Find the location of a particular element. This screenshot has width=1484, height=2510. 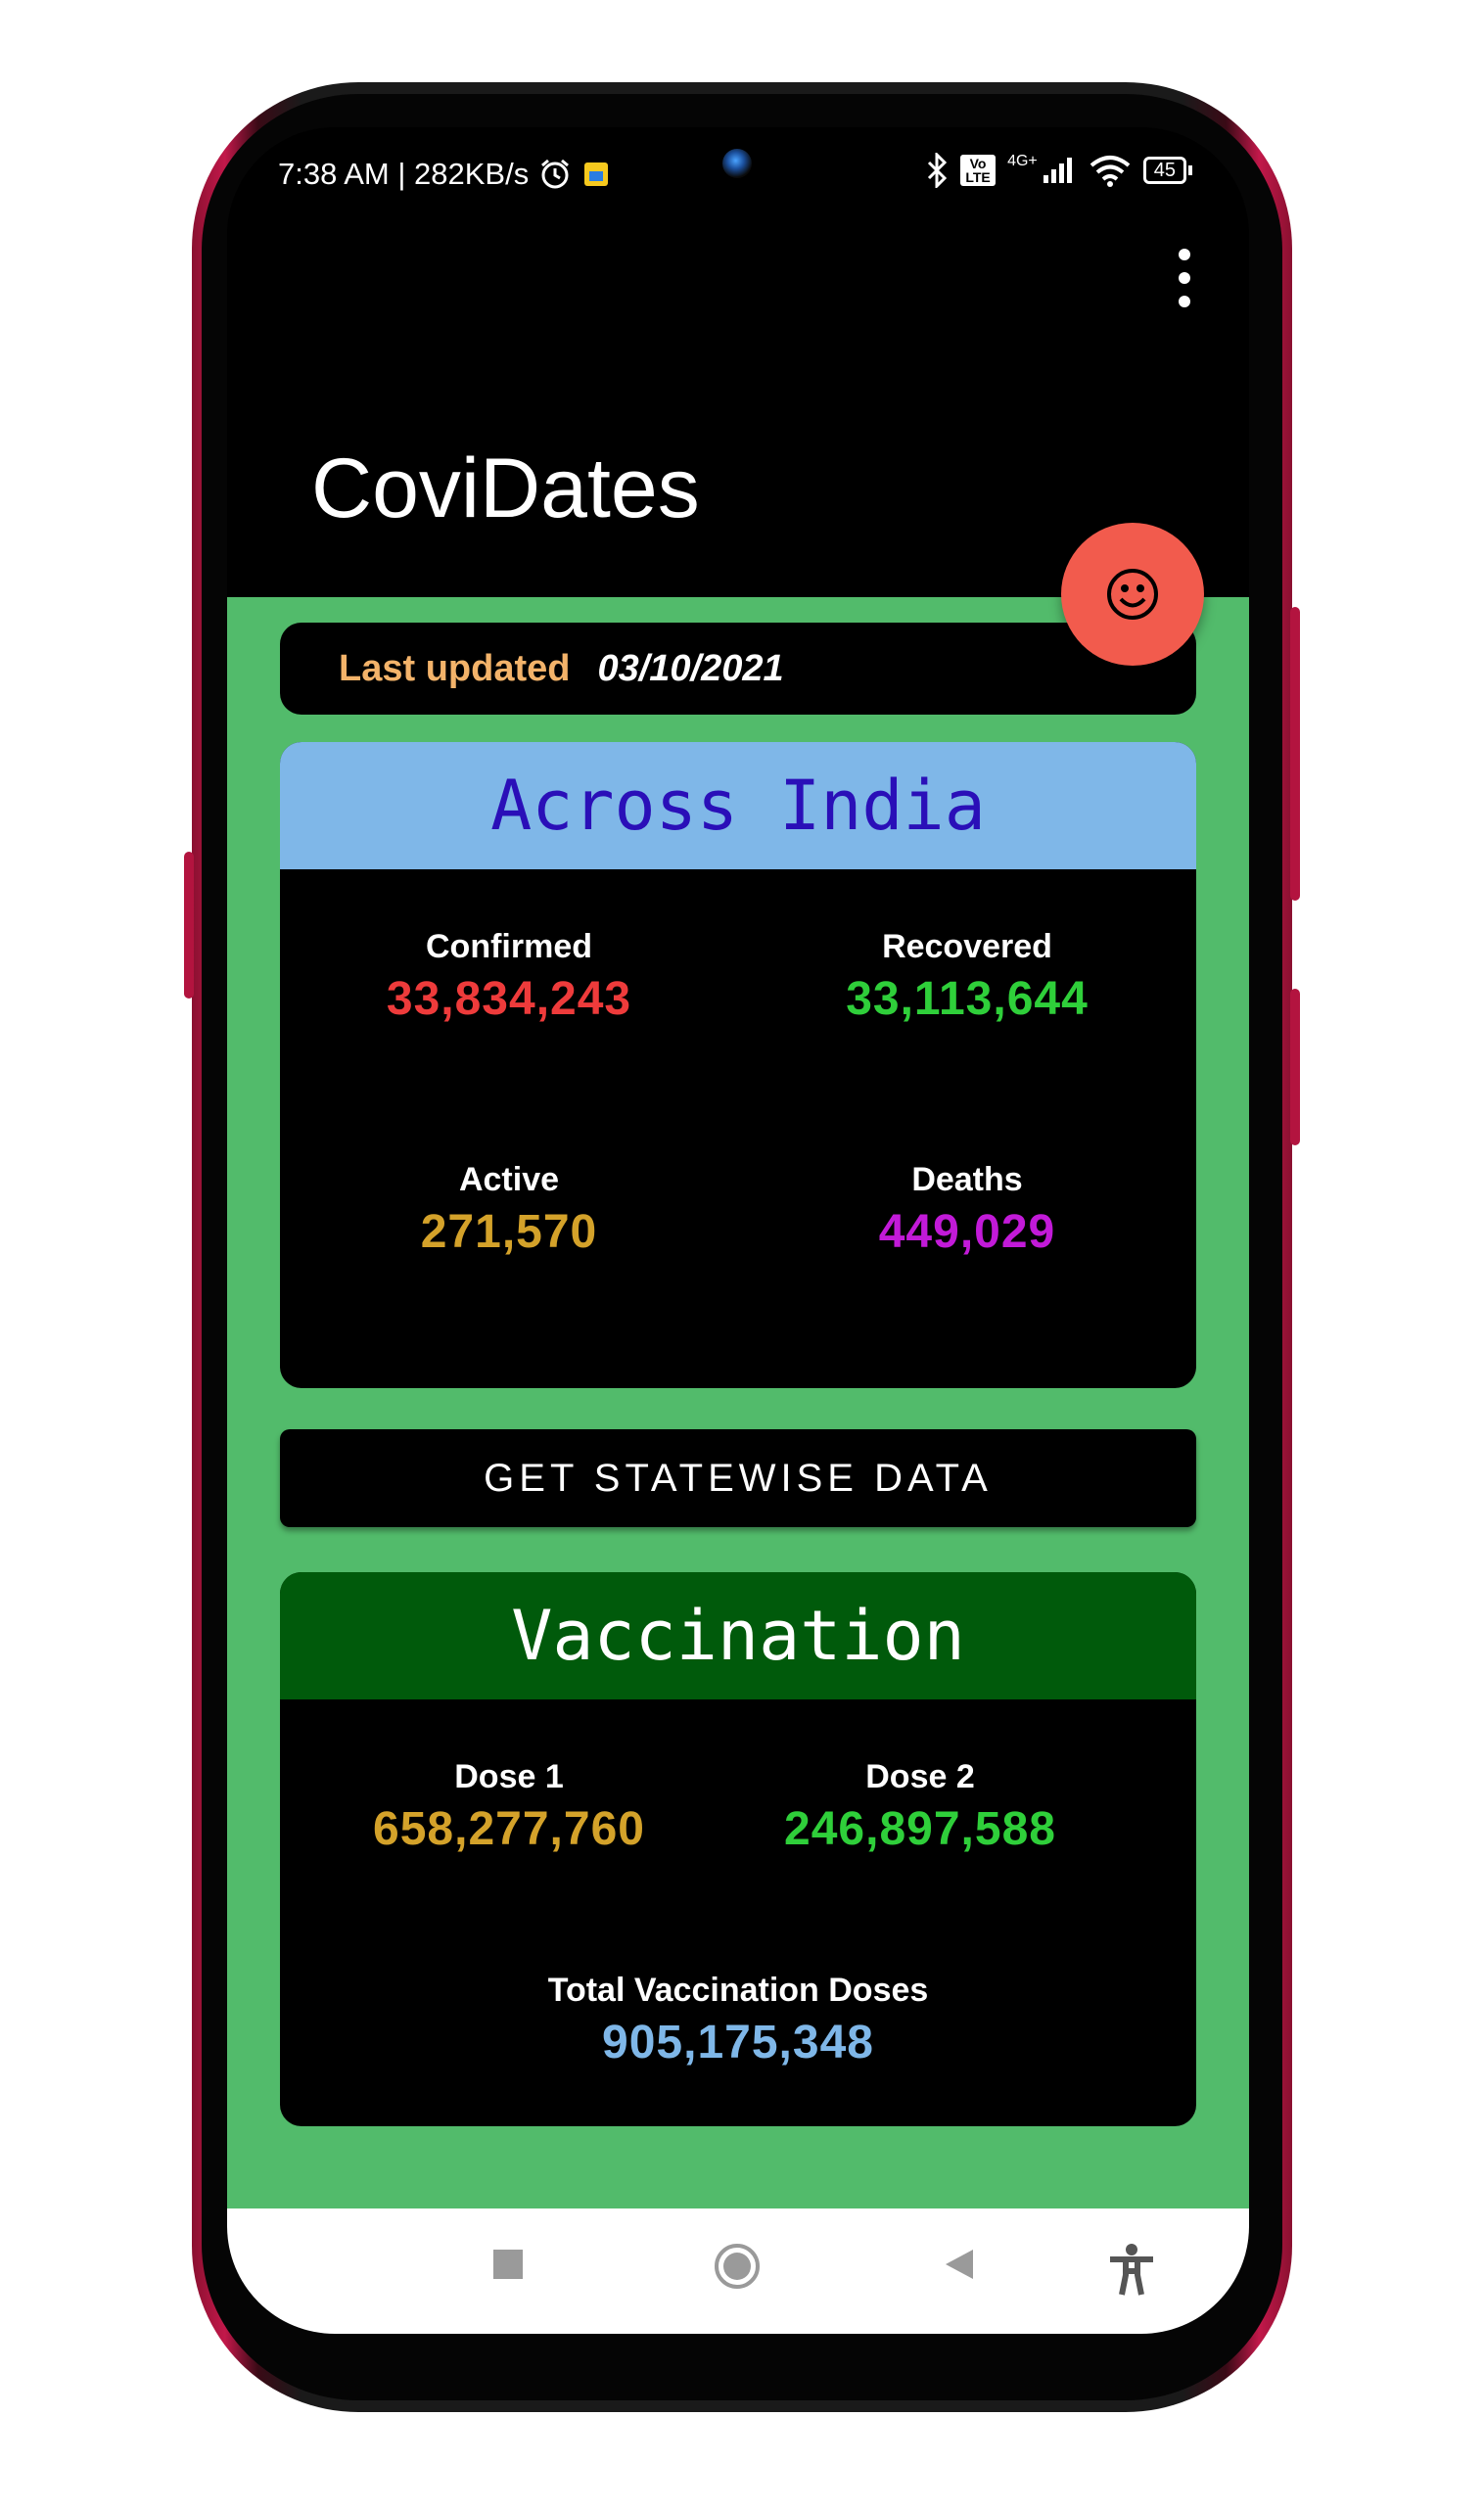

triangle-back-icon is located at coordinates (958, 2267).